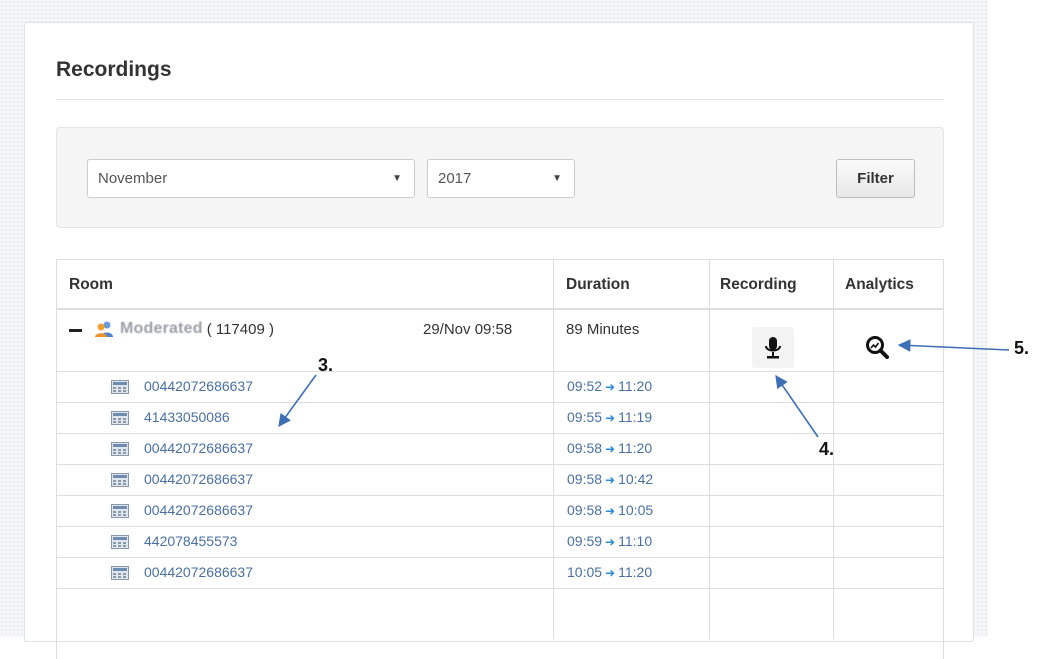 The width and height of the screenshot is (1048, 659). I want to click on call-row: 00442072686637 09:58 ➜ 10:42, so click(500, 480).